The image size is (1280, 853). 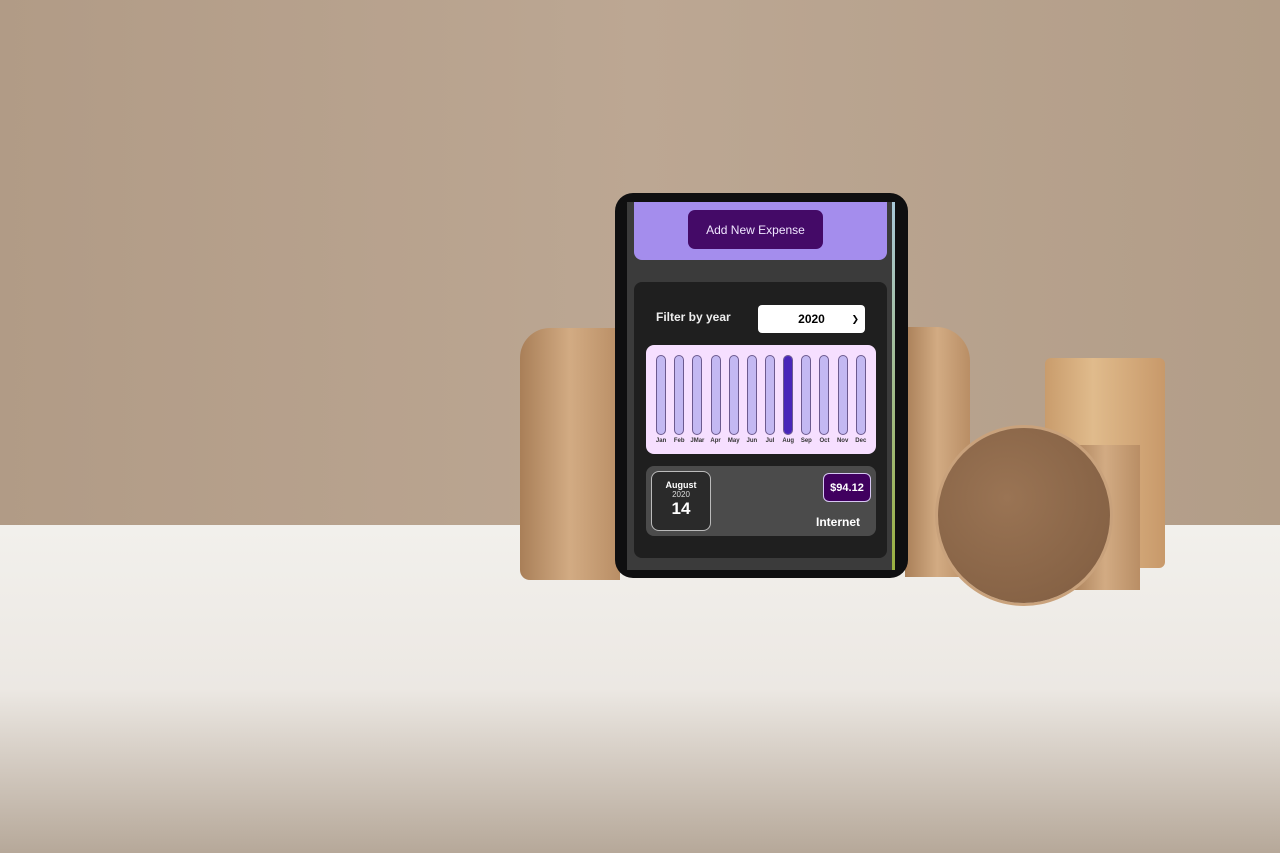 What do you see at coordinates (861, 441) in the screenshot?
I see `chart-bar-label: Dec` at bounding box center [861, 441].